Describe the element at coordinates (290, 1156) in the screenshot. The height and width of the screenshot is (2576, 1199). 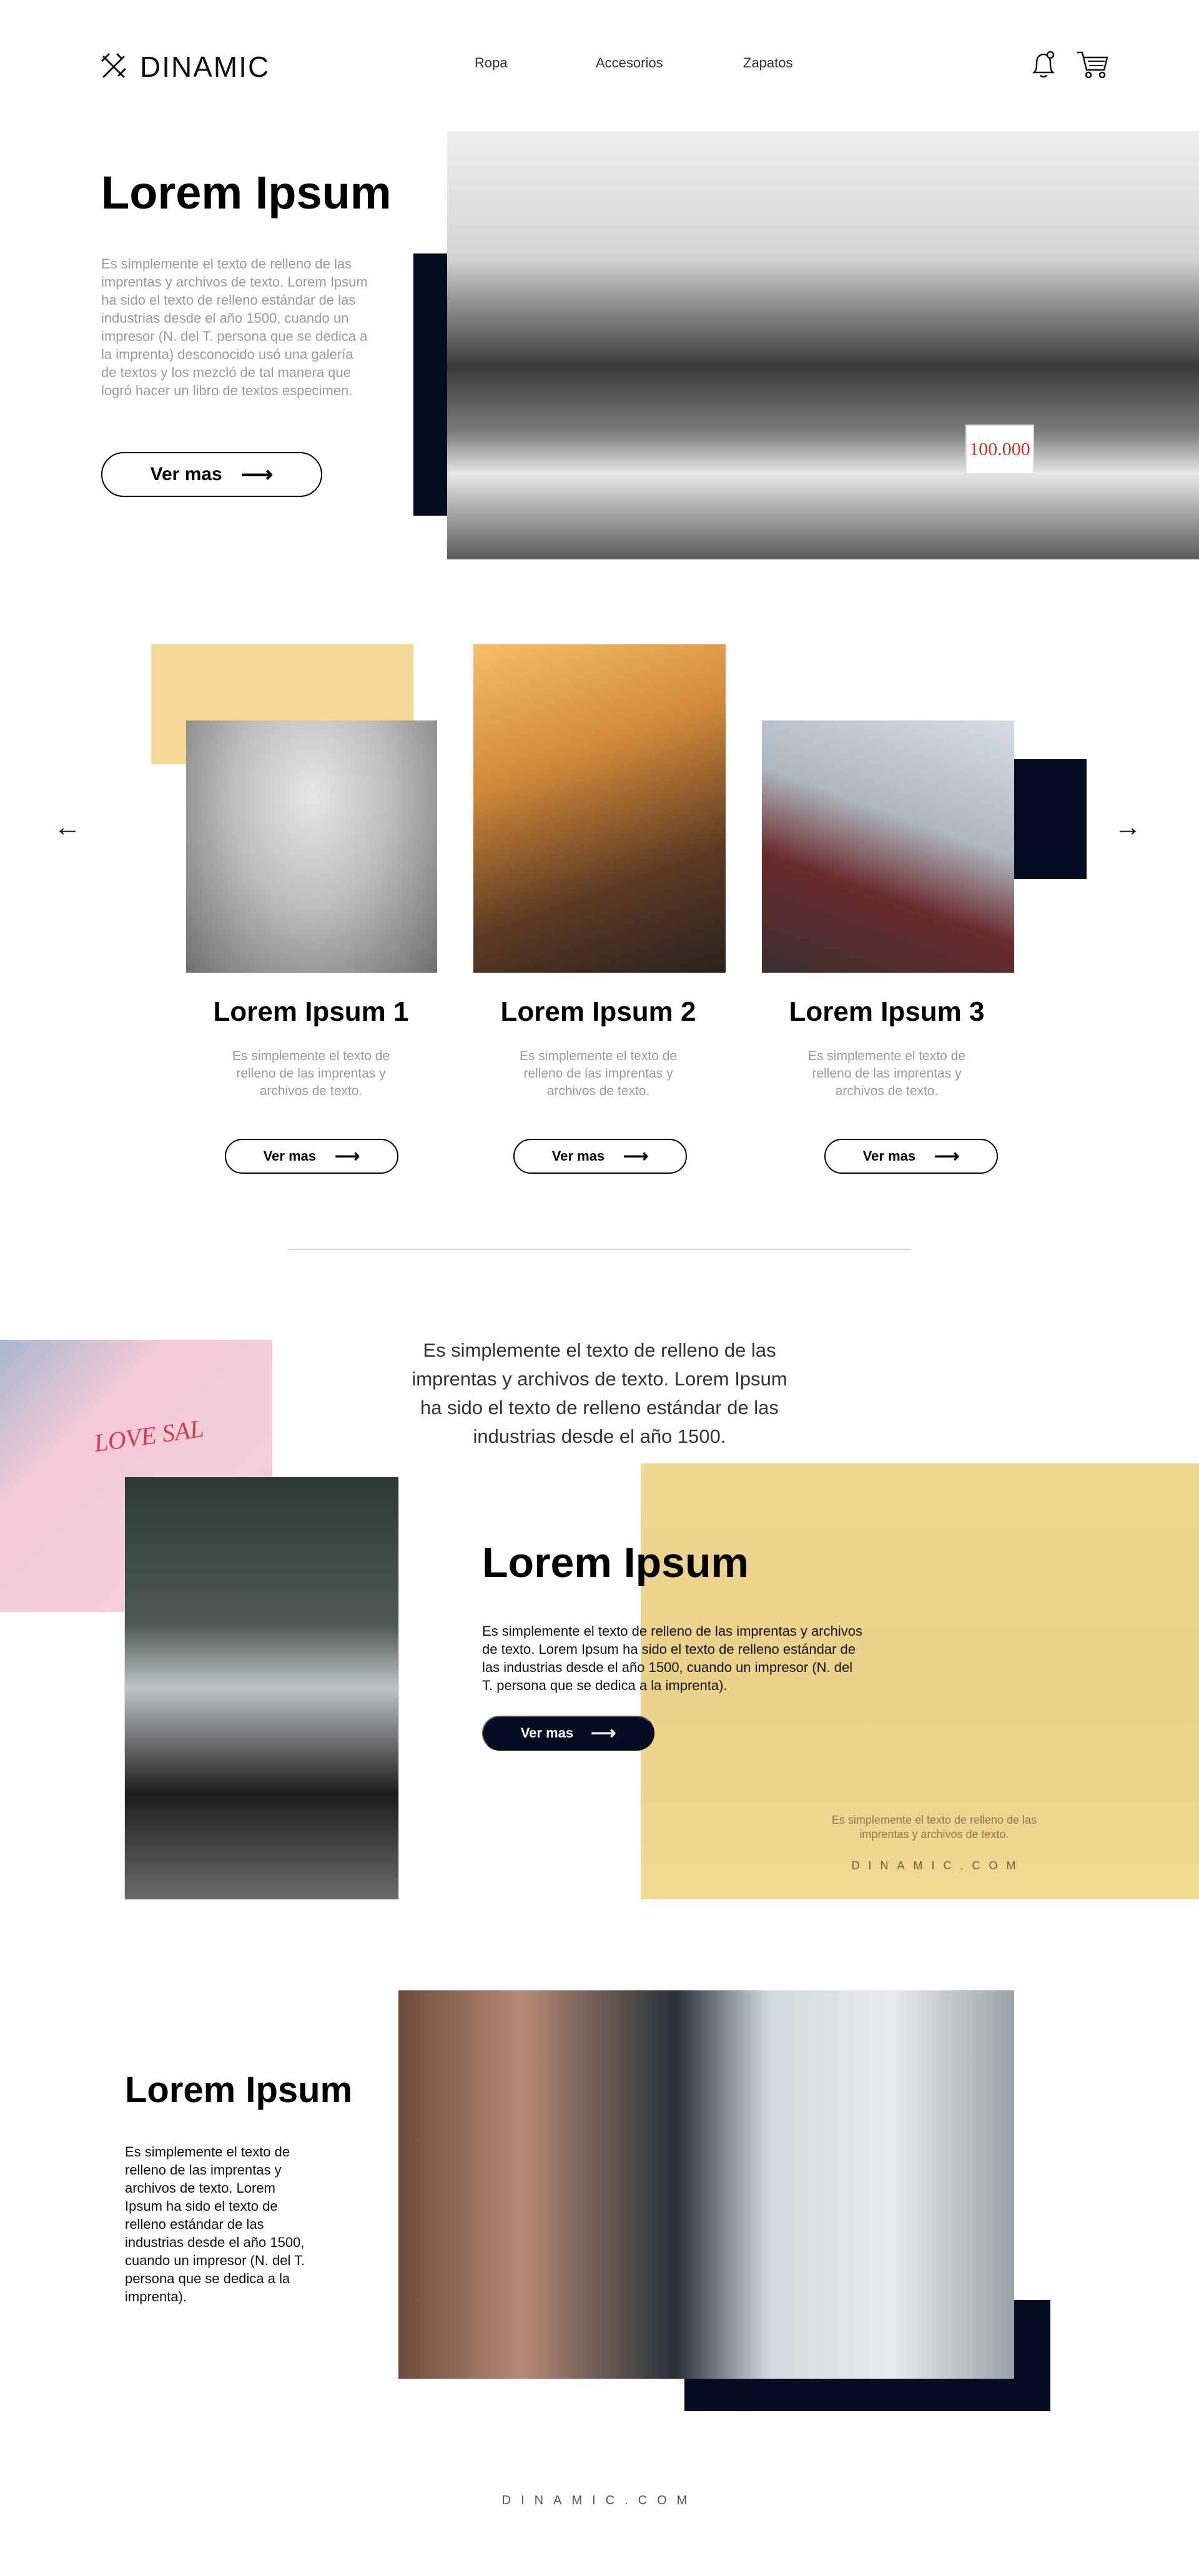
I see `card1-button-label: Ver mas` at that location.